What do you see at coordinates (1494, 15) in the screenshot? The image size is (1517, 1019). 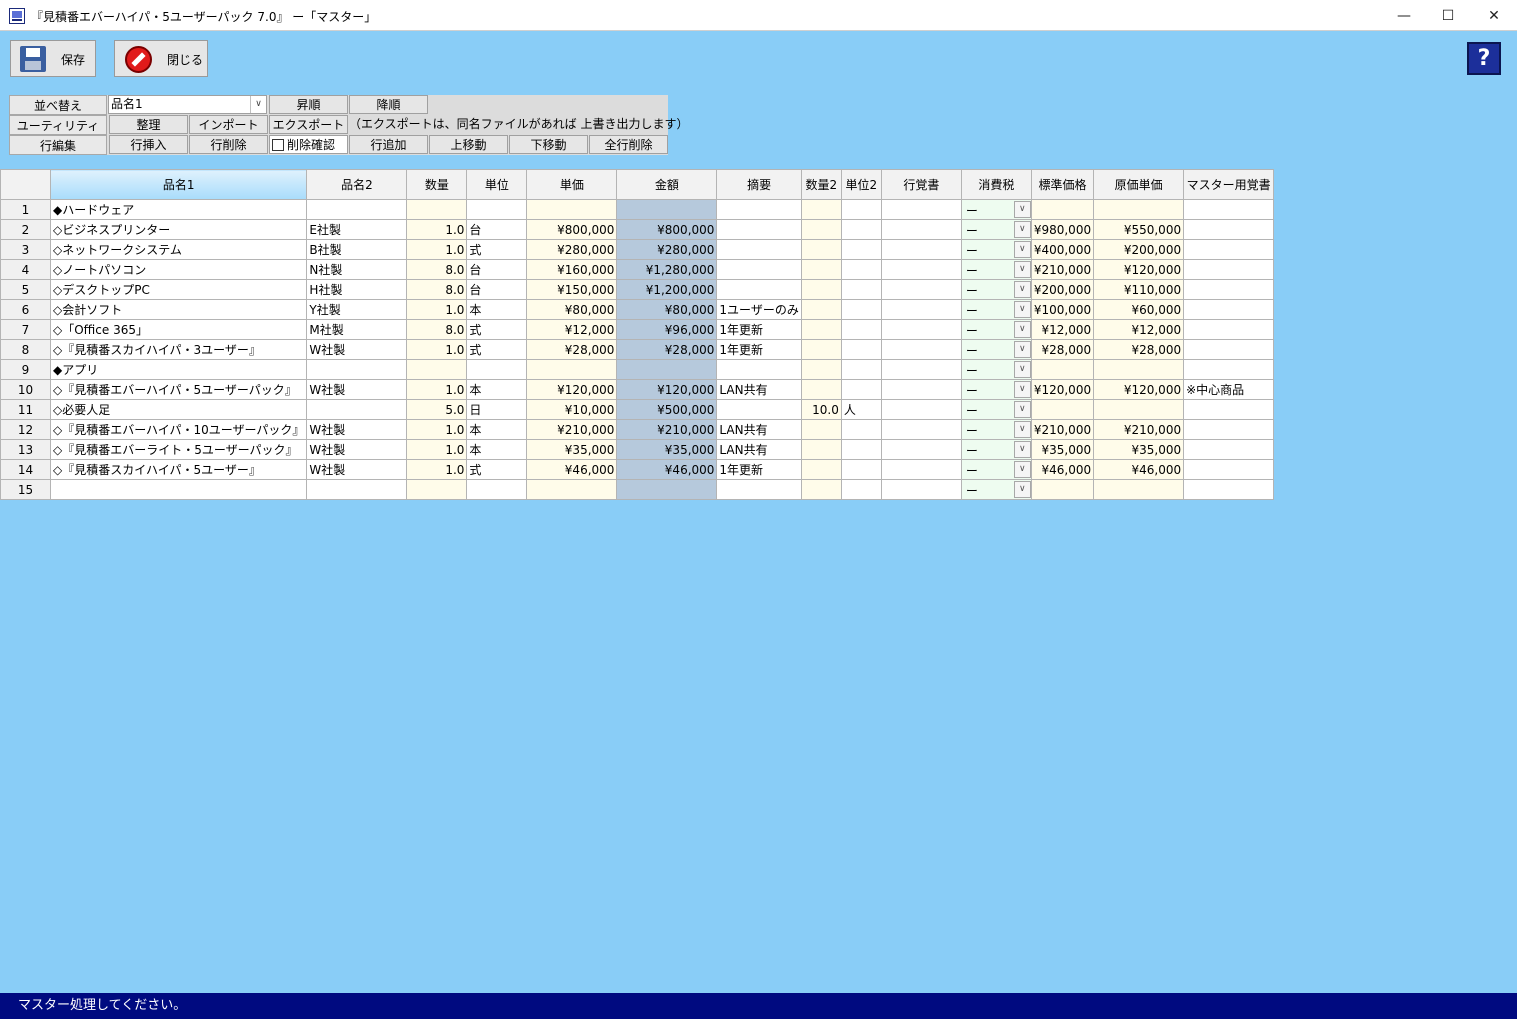 I see `close-window-icon: ✕` at bounding box center [1494, 15].